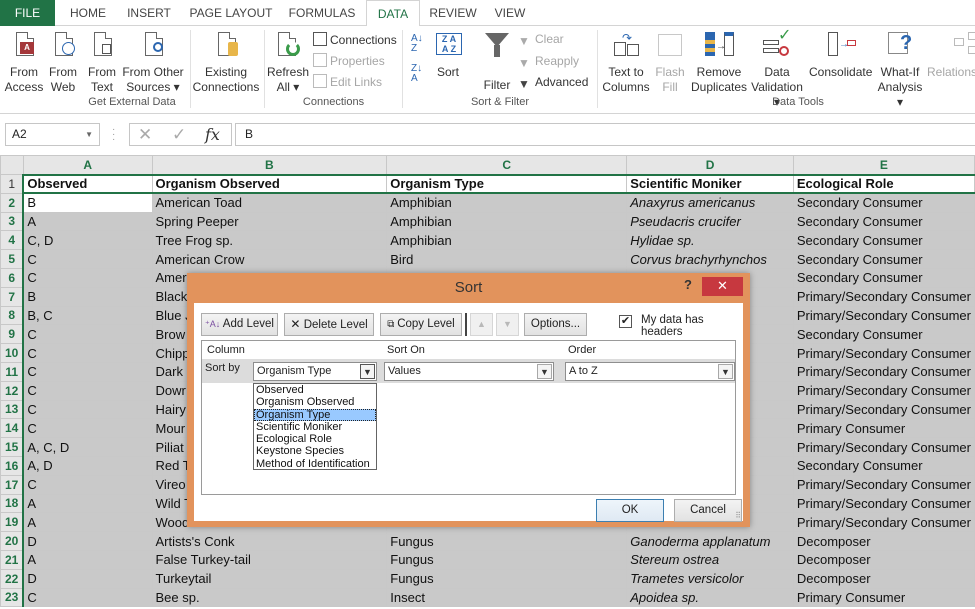 Image resolution: width=975 pixels, height=609 pixels. What do you see at coordinates (315, 414) in the screenshot?
I see `dropdown-option: Organism Type` at bounding box center [315, 414].